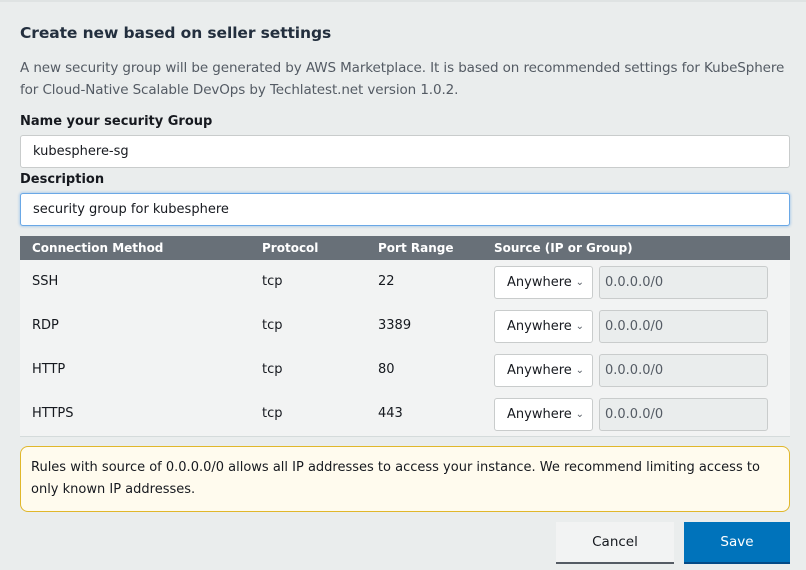  Describe the element at coordinates (386, 281) in the screenshot. I see `port-range: 22` at that location.